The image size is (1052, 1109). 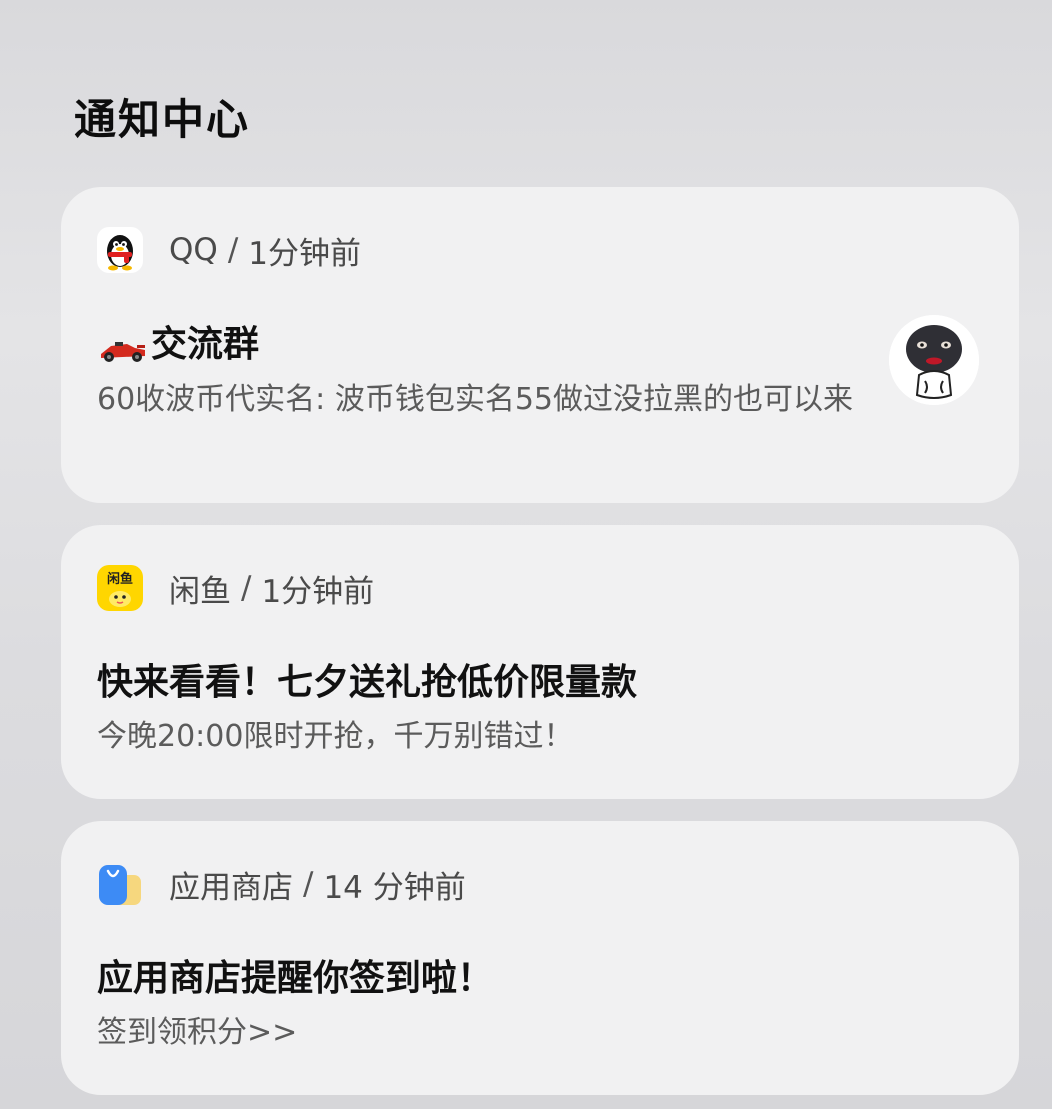 What do you see at coordinates (120, 588) in the screenshot?
I see `xianyu-icon: 闲鱼` at bounding box center [120, 588].